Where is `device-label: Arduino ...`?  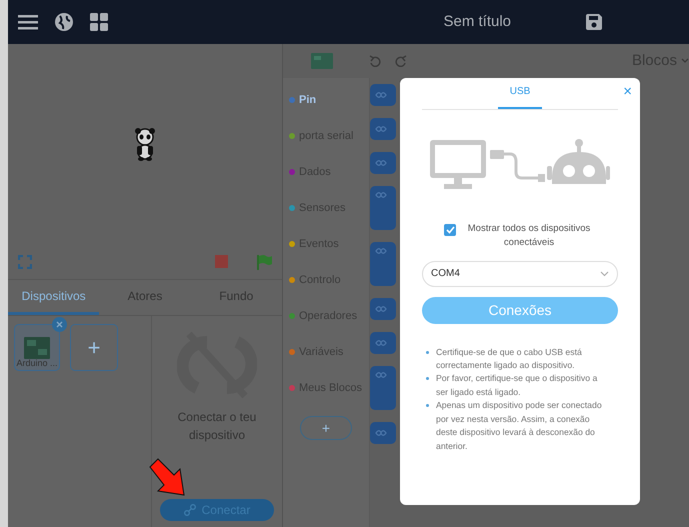 device-label: Arduino ... is located at coordinates (37, 363).